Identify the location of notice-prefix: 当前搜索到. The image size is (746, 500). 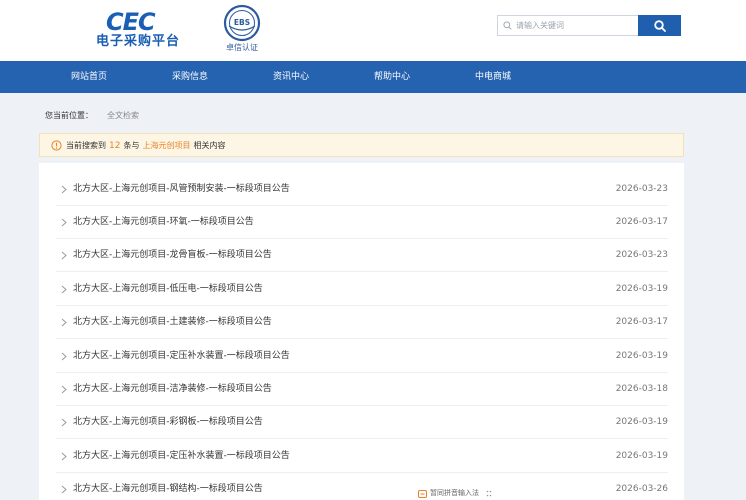
(86, 145).